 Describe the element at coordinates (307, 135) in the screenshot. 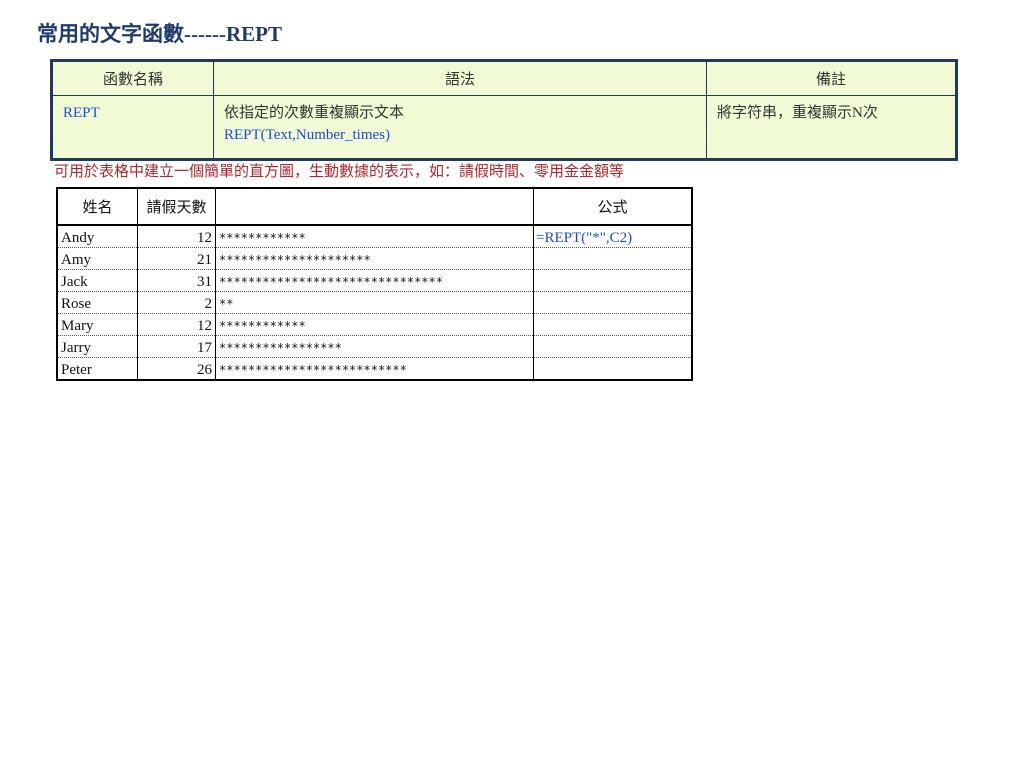

I see `syntax-formula: REPT(Text,Number_times)` at that location.